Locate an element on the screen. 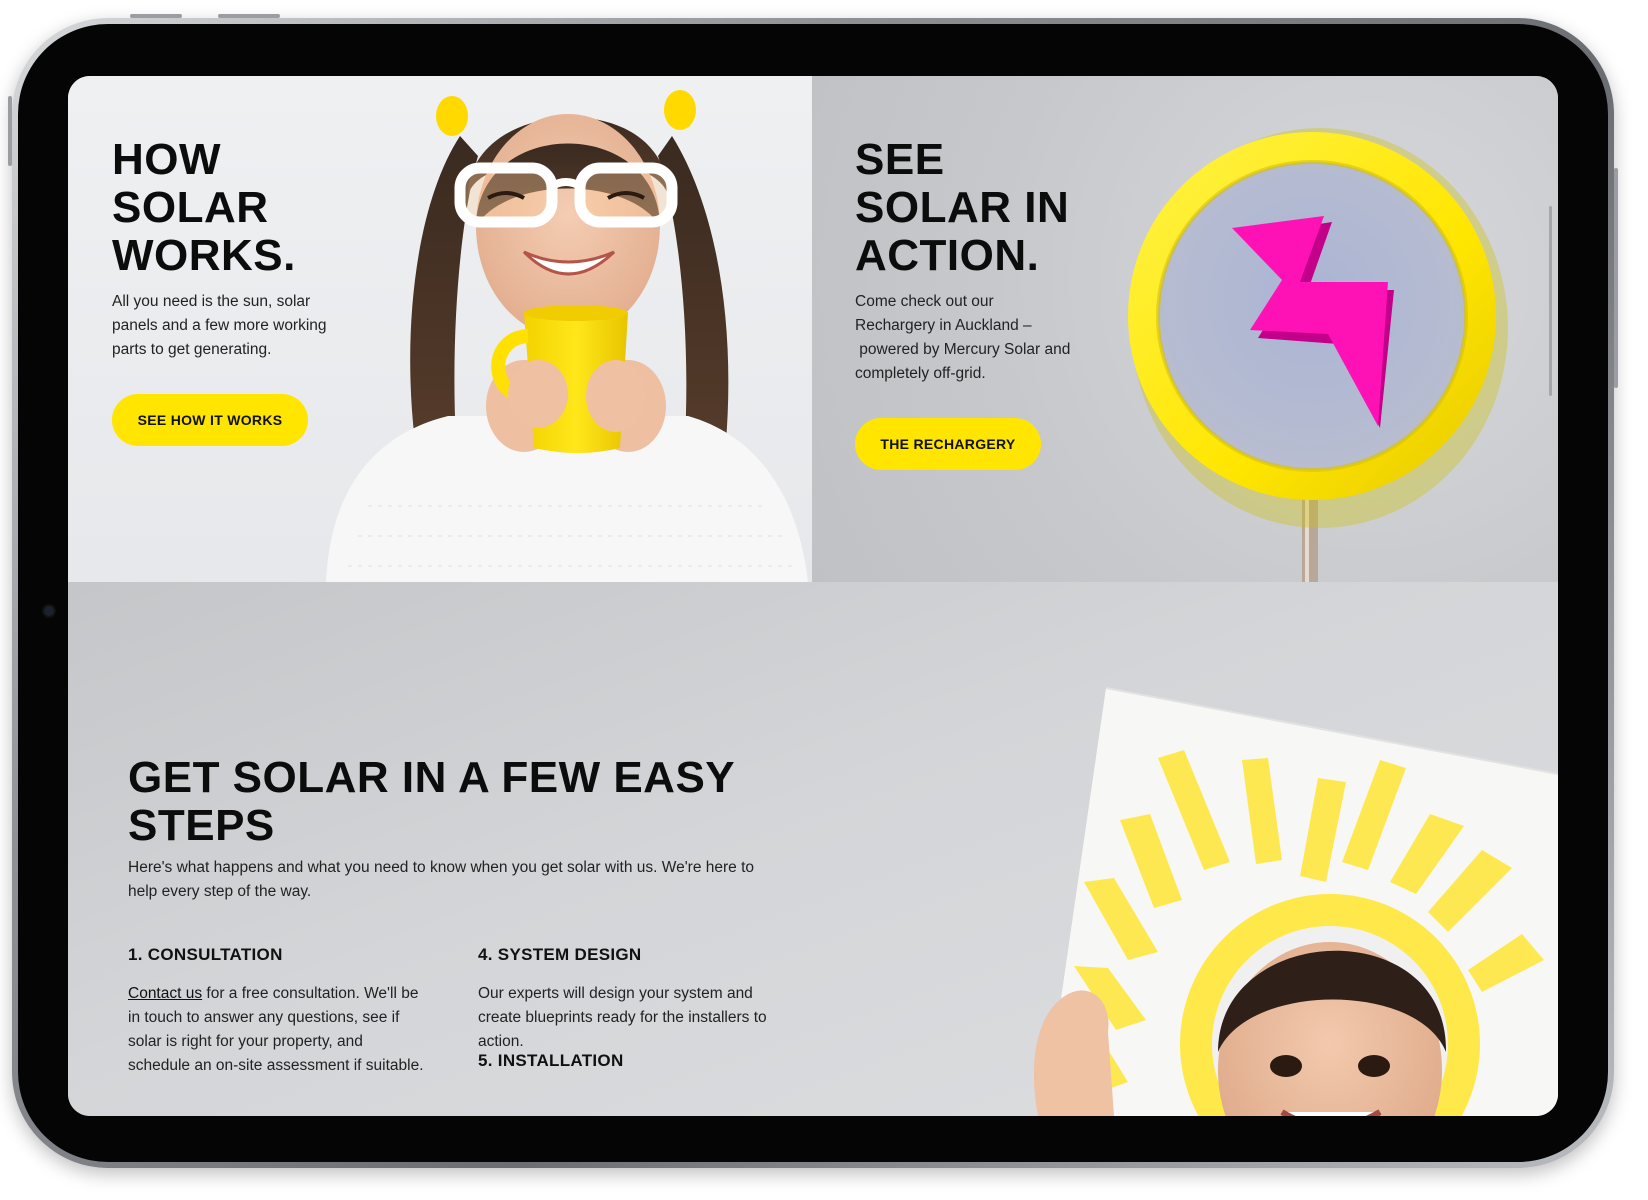  step-heading-installation: 5. INSTALLATION is located at coordinates (551, 1060).